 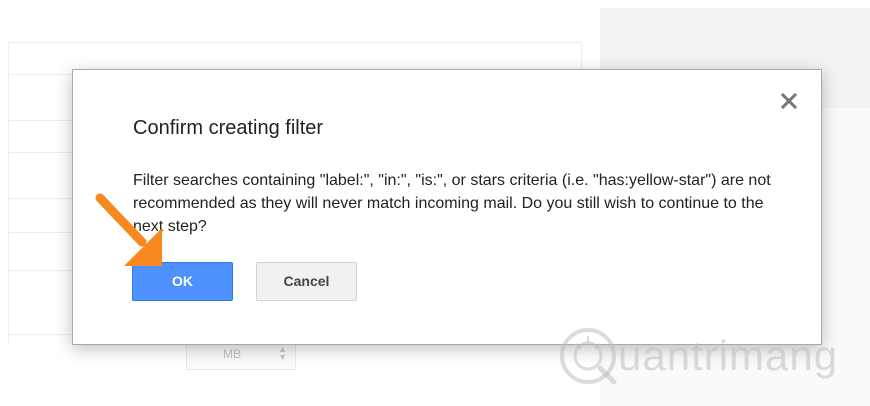 I want to click on cancel-button: Cancel, so click(x=306, y=281).